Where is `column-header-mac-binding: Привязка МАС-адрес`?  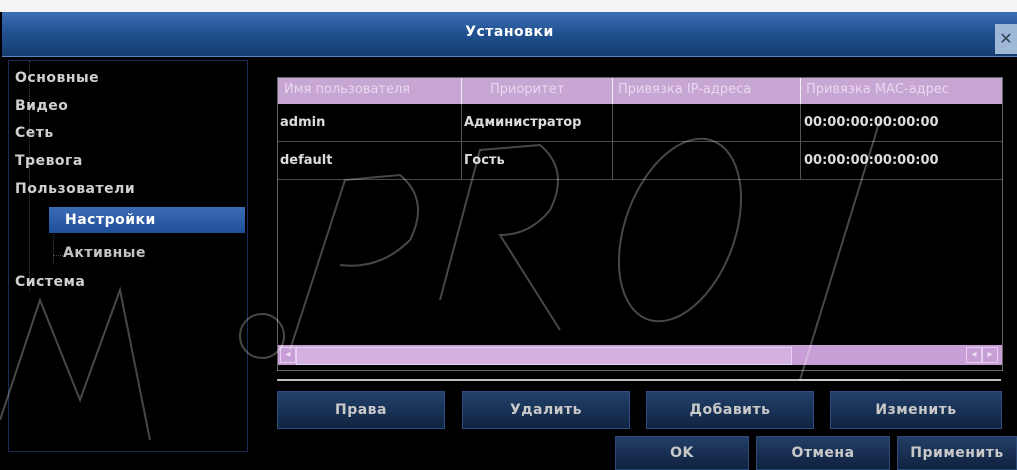 column-header-mac-binding: Привязка МАС-адрес is located at coordinates (904, 89).